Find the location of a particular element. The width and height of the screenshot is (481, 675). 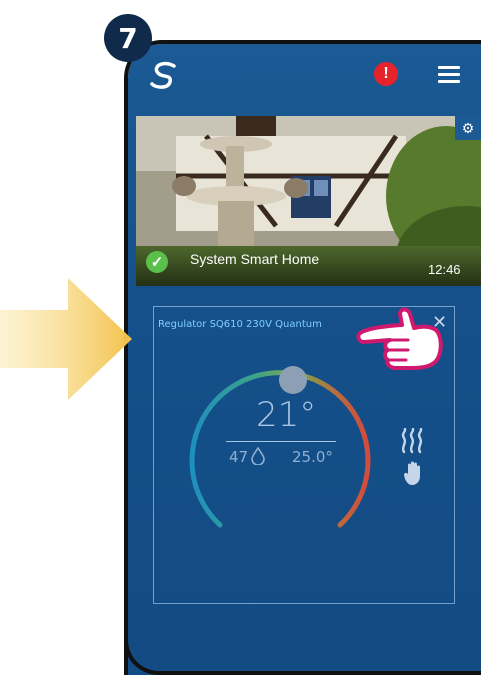

hamburger-menu-icon is located at coordinates (449, 74).